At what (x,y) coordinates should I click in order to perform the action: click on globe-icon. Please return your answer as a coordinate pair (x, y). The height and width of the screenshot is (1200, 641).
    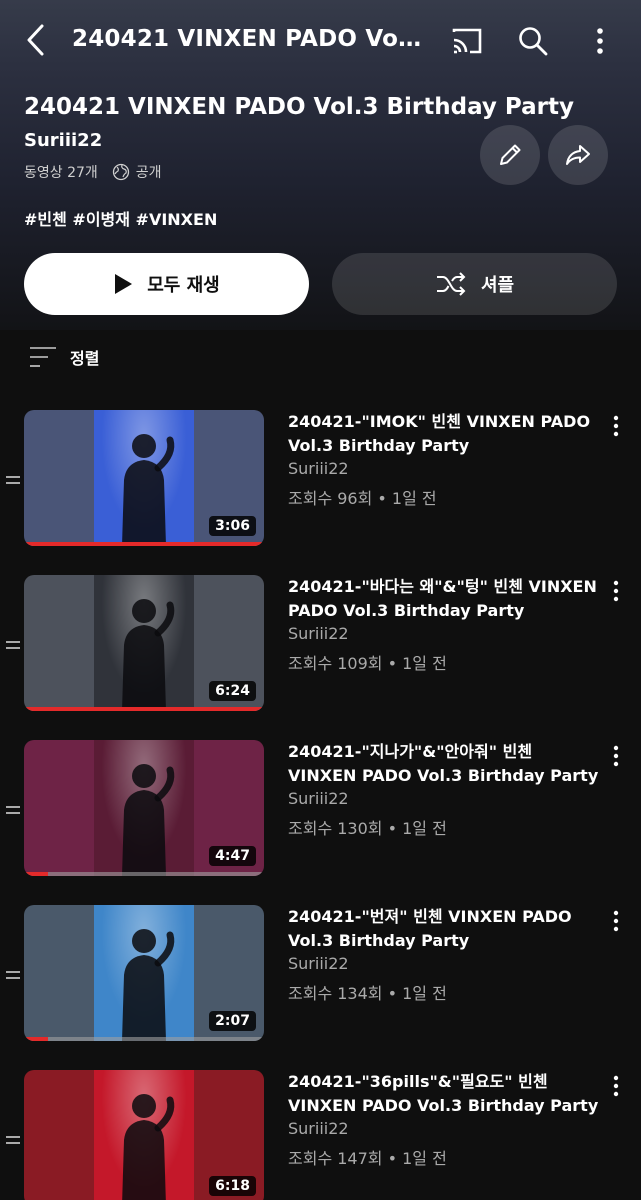
    Looking at the image, I should click on (120, 172).